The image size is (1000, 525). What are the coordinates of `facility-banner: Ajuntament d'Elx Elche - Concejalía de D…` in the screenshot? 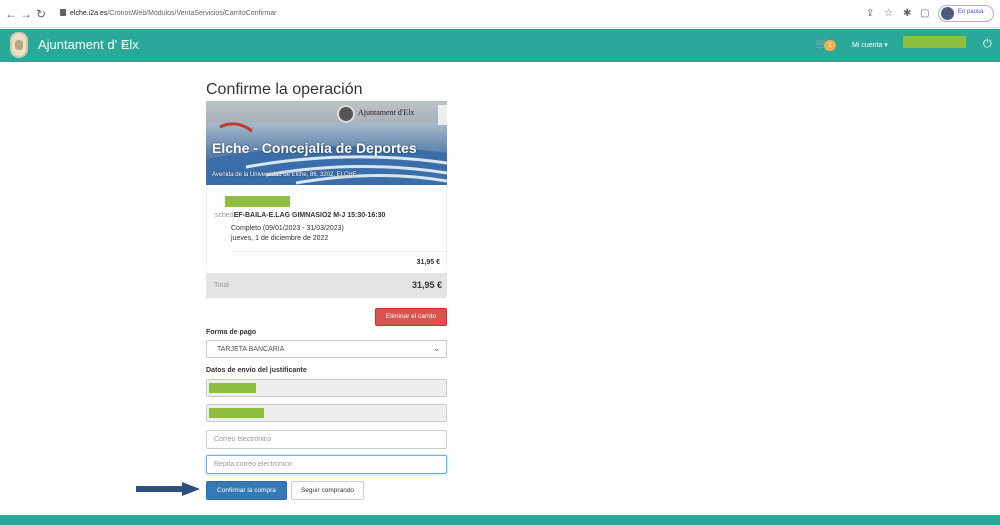 It's located at (326, 143).